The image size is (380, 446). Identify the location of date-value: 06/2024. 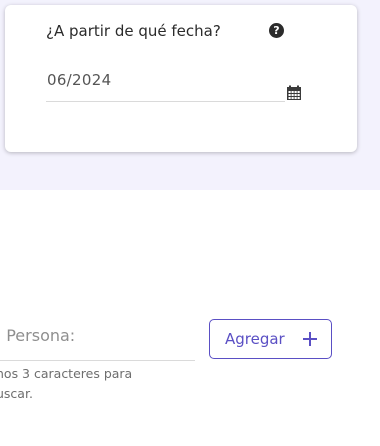
(79, 80).